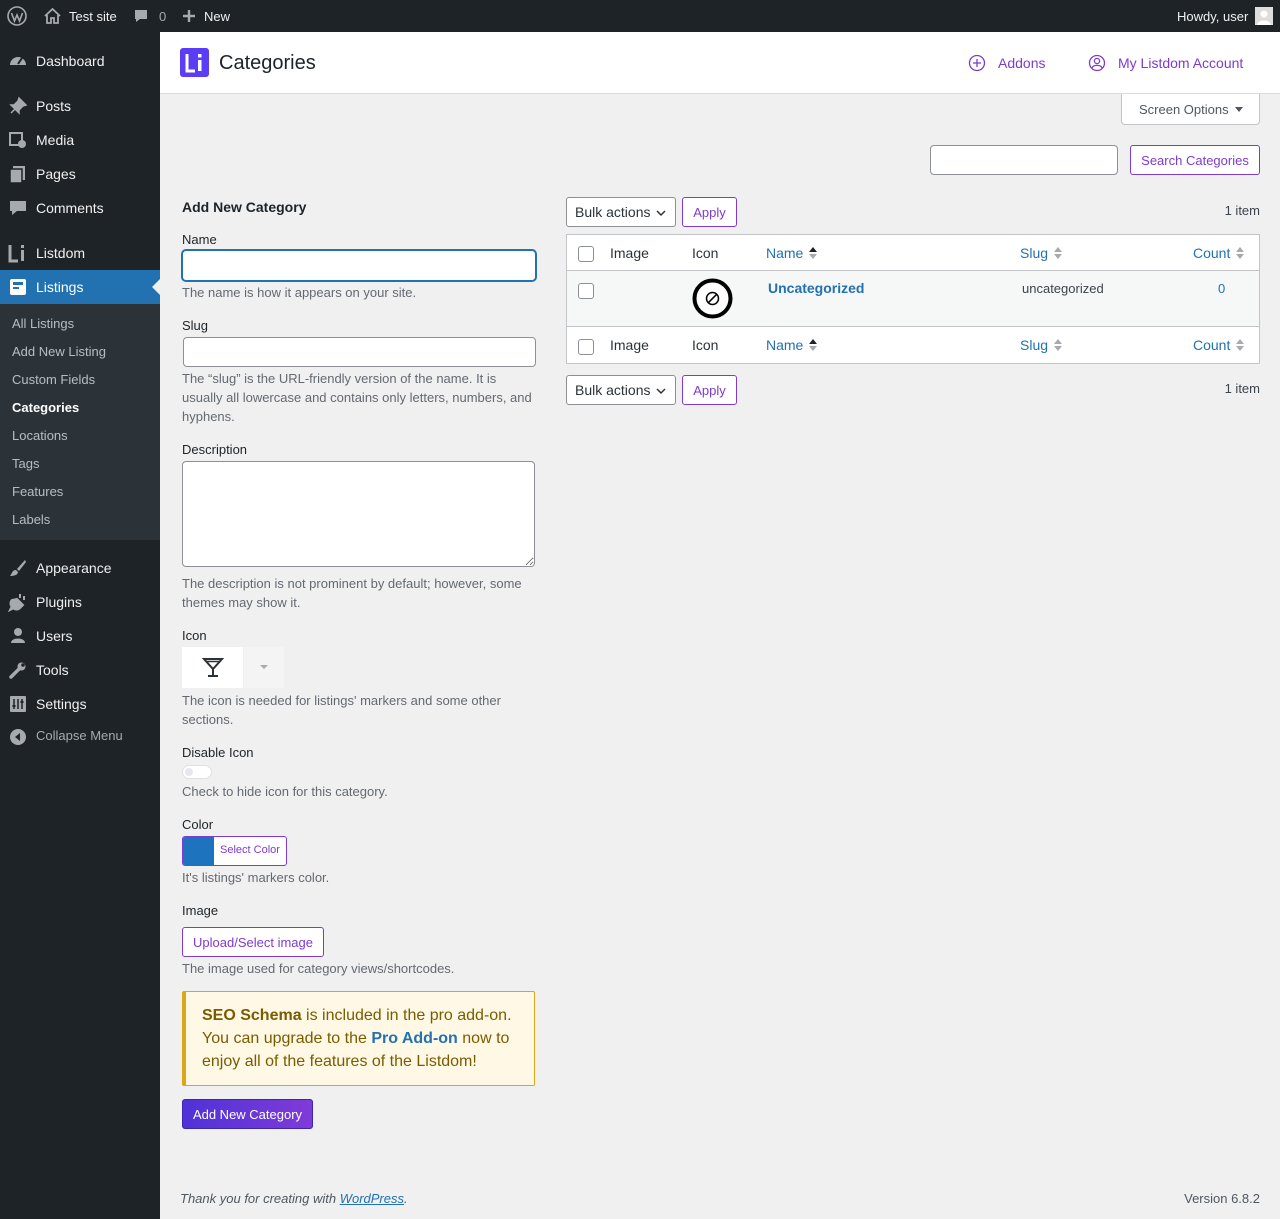 Image resolution: width=1280 pixels, height=1219 pixels. I want to click on items-count-bottom: 1 item, so click(1242, 388).